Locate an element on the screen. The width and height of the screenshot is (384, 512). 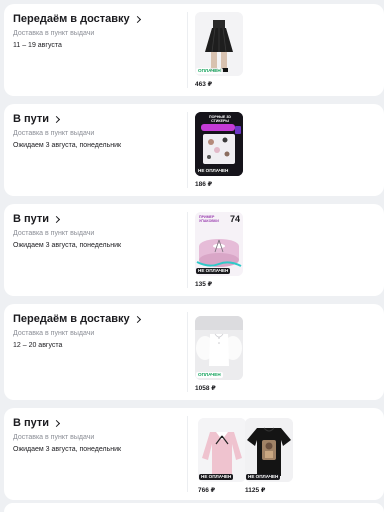
blouse-image is located at coordinates (219, 348).